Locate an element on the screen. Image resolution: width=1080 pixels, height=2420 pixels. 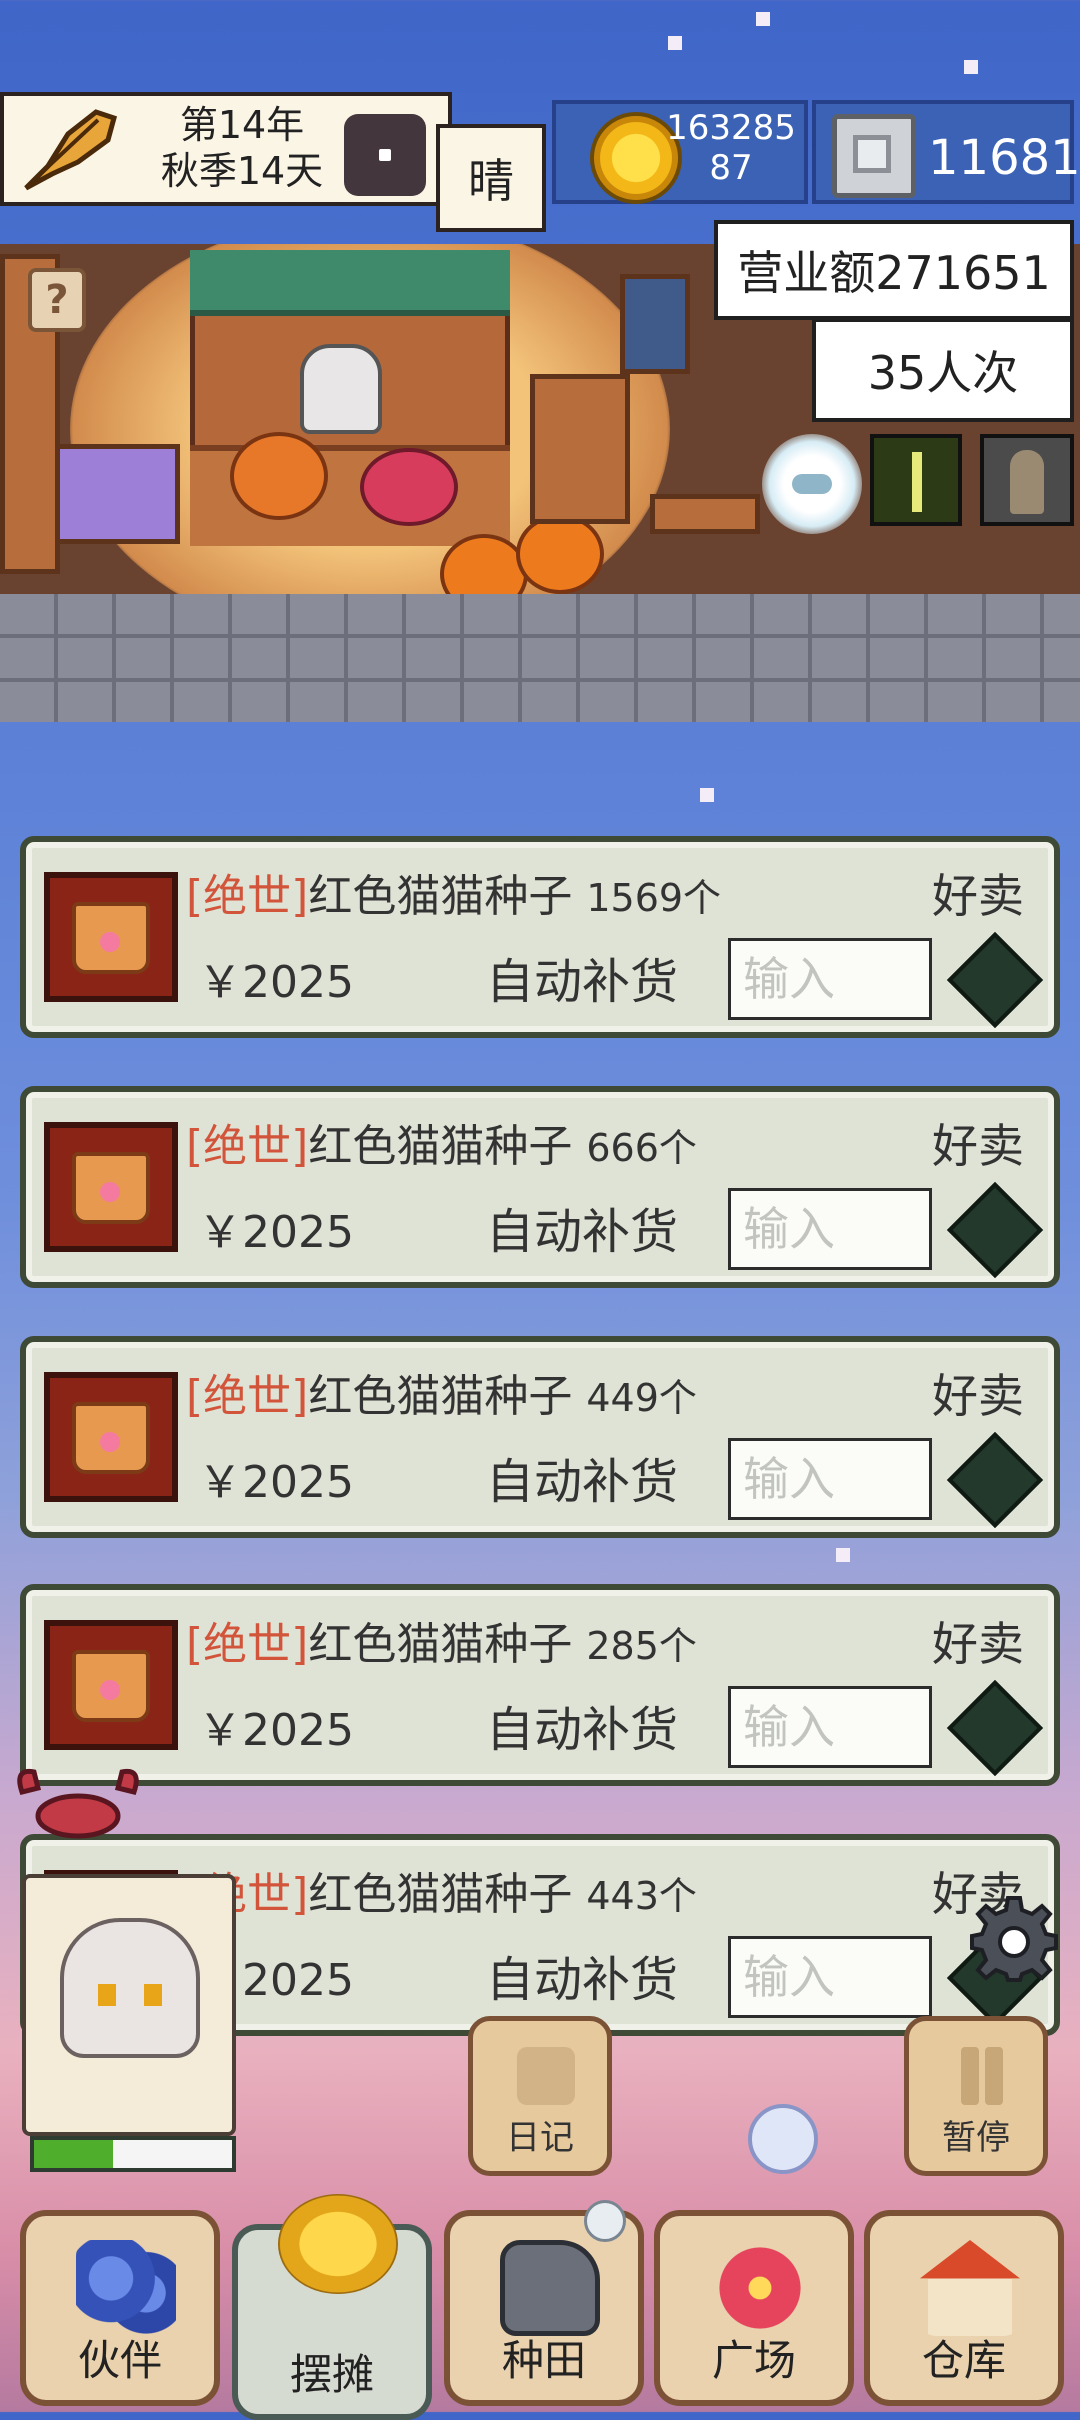
item-count: 285个 is located at coordinates (641, 1646).